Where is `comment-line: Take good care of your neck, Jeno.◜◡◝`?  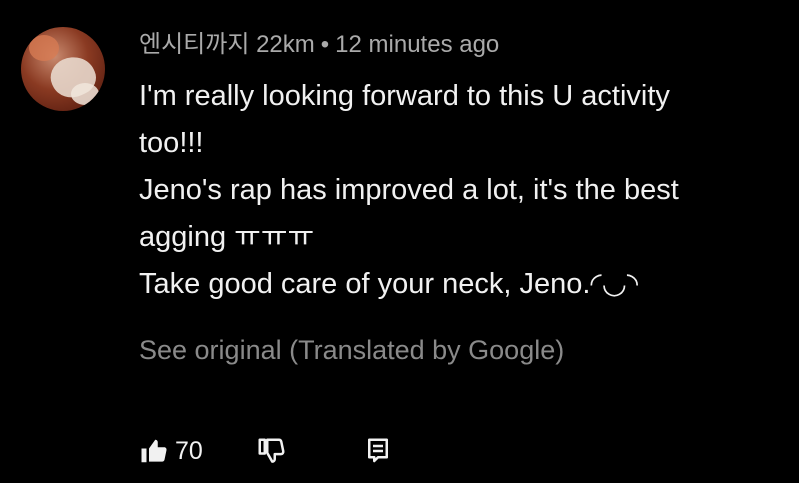
comment-line: Take good care of your neck, Jeno.◜◡◝ is located at coordinates (389, 284).